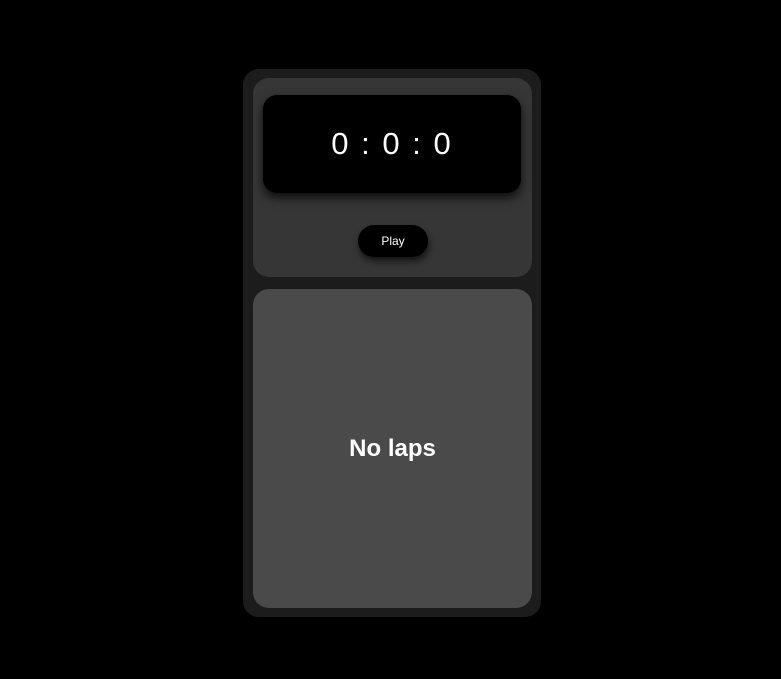  I want to click on play-button: Play, so click(393, 241).